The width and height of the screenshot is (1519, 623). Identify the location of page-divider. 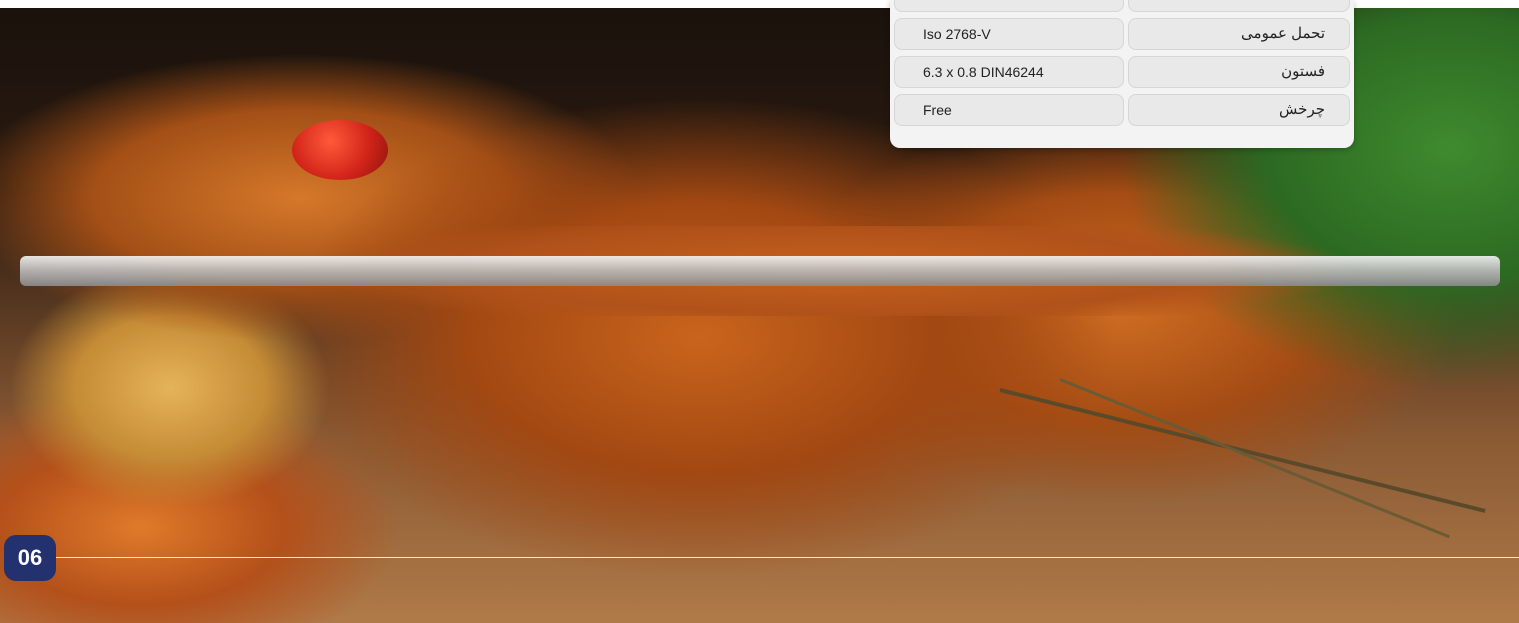
(787, 557).